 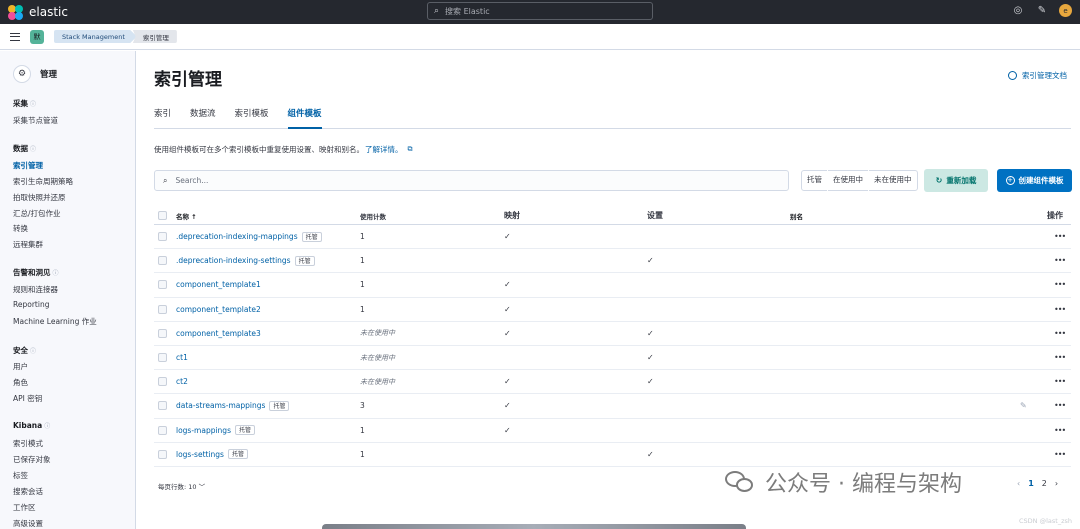 I want to click on filter-not-in-use: 未在使用中, so click(x=892, y=180).